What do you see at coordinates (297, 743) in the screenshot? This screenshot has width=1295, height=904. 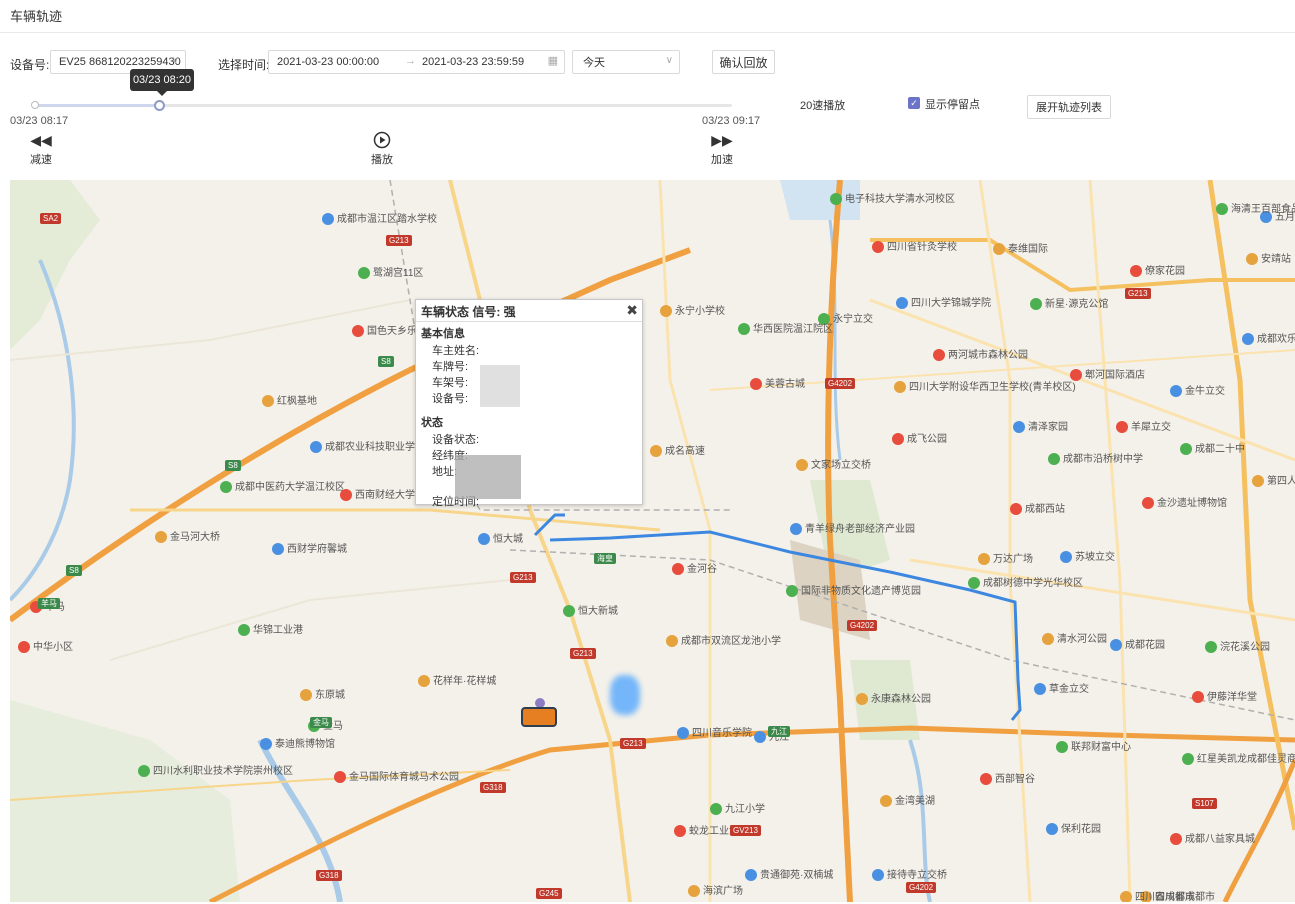 I see `map-poi-label: 泰迪熊博物馆` at bounding box center [297, 743].